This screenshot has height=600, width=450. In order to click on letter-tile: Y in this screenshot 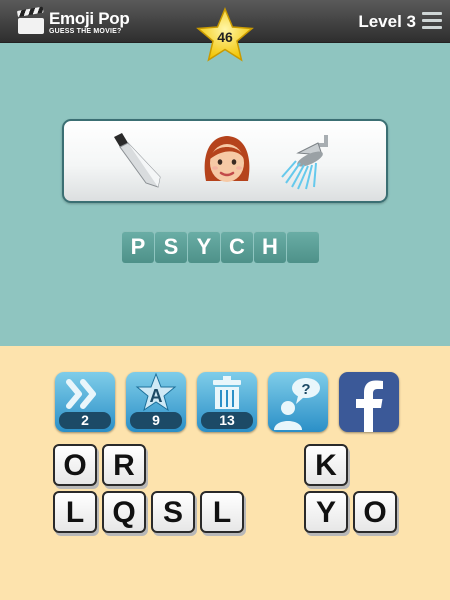, I will do `click(326, 512)`.